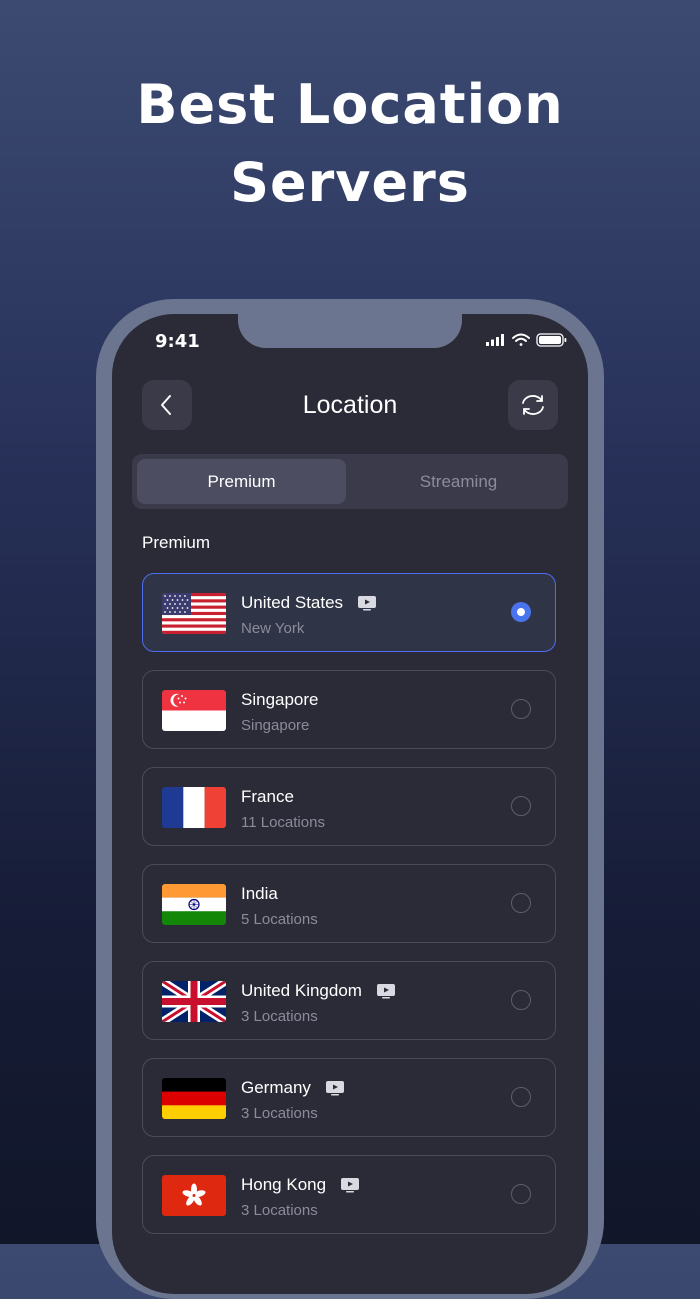  What do you see at coordinates (350, 104) in the screenshot?
I see `hero-line-1: Best Location` at bounding box center [350, 104].